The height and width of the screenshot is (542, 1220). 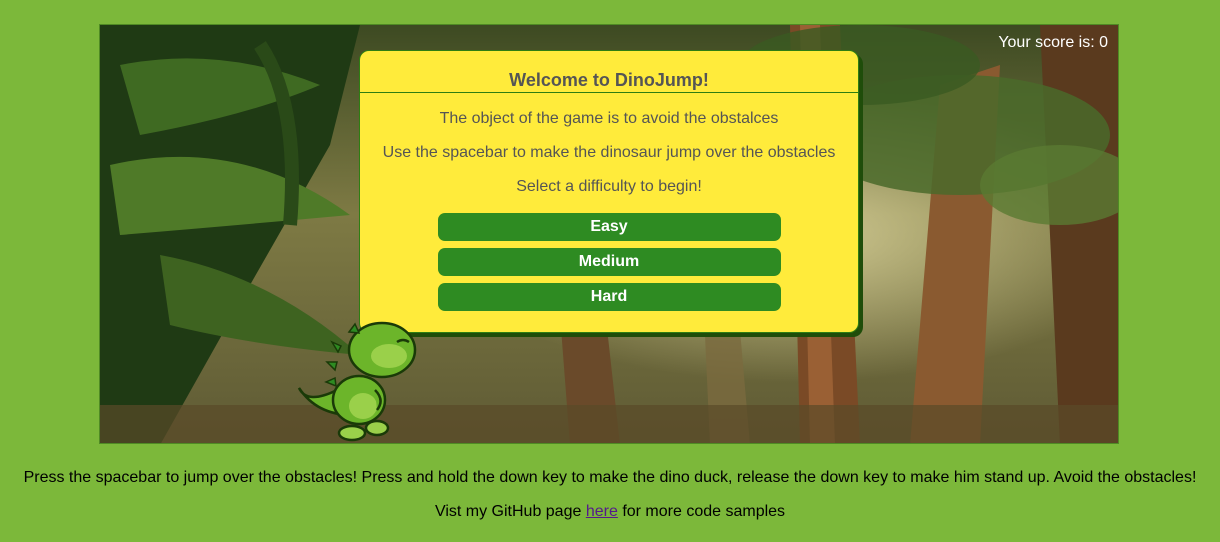 What do you see at coordinates (357, 381) in the screenshot?
I see `dinosaur-icon` at bounding box center [357, 381].